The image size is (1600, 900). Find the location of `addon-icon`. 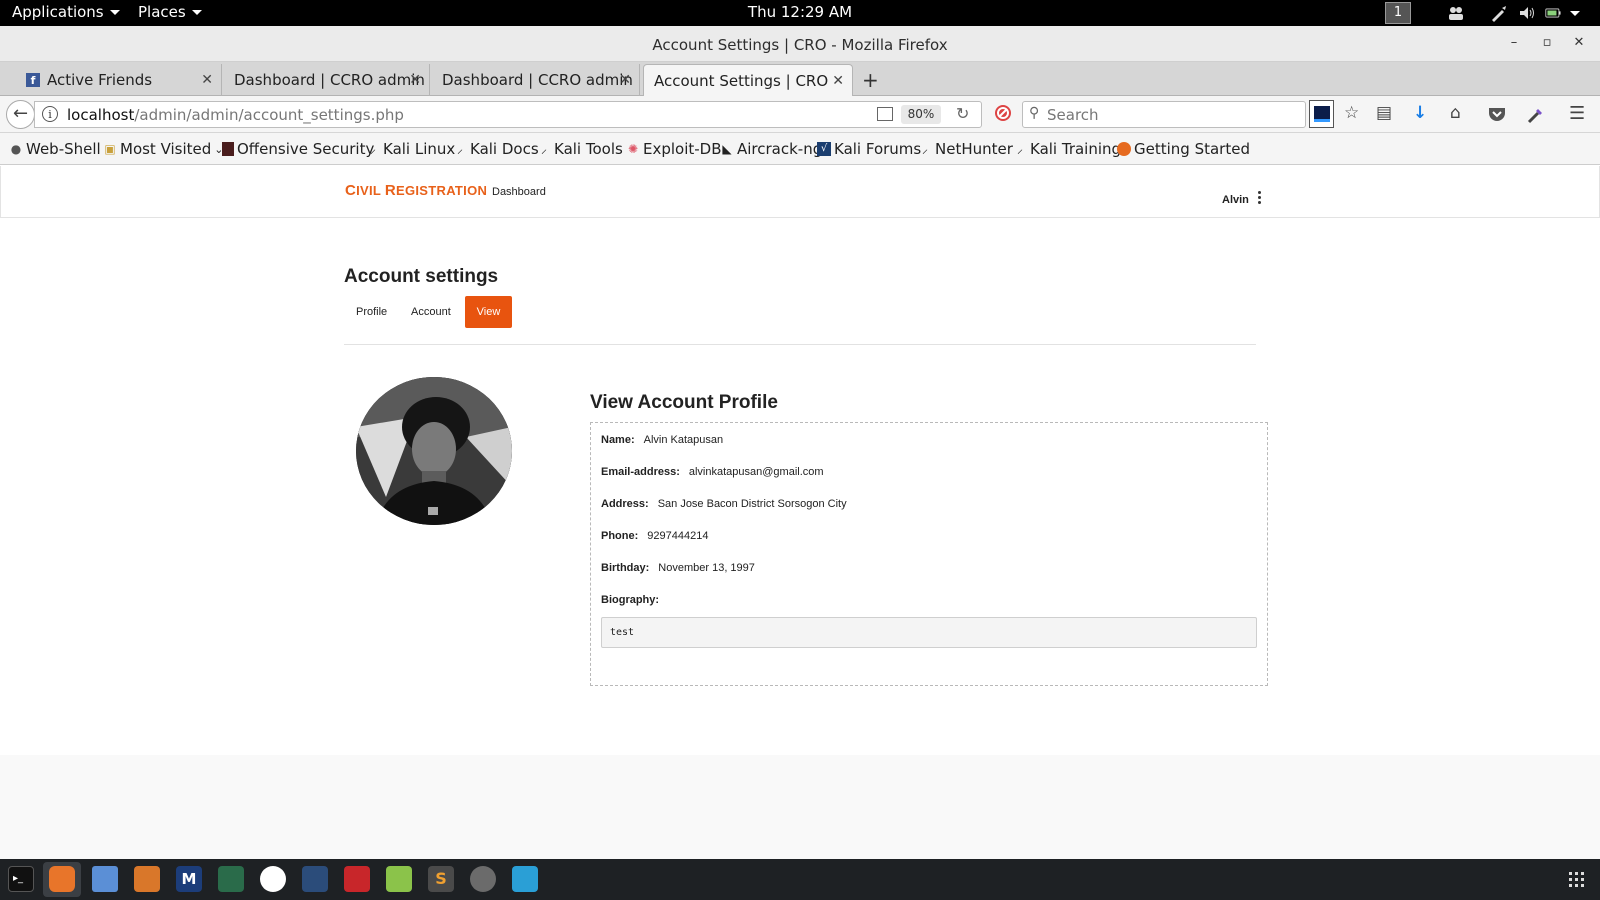

addon-icon is located at coordinates (1321, 114).